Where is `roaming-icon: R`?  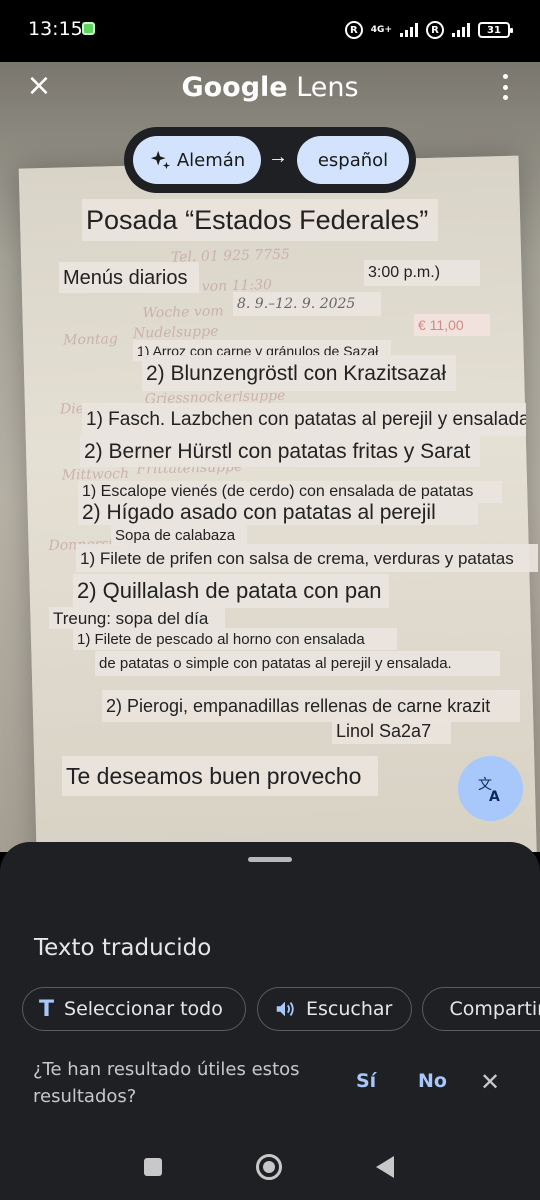 roaming-icon: R is located at coordinates (353, 30).